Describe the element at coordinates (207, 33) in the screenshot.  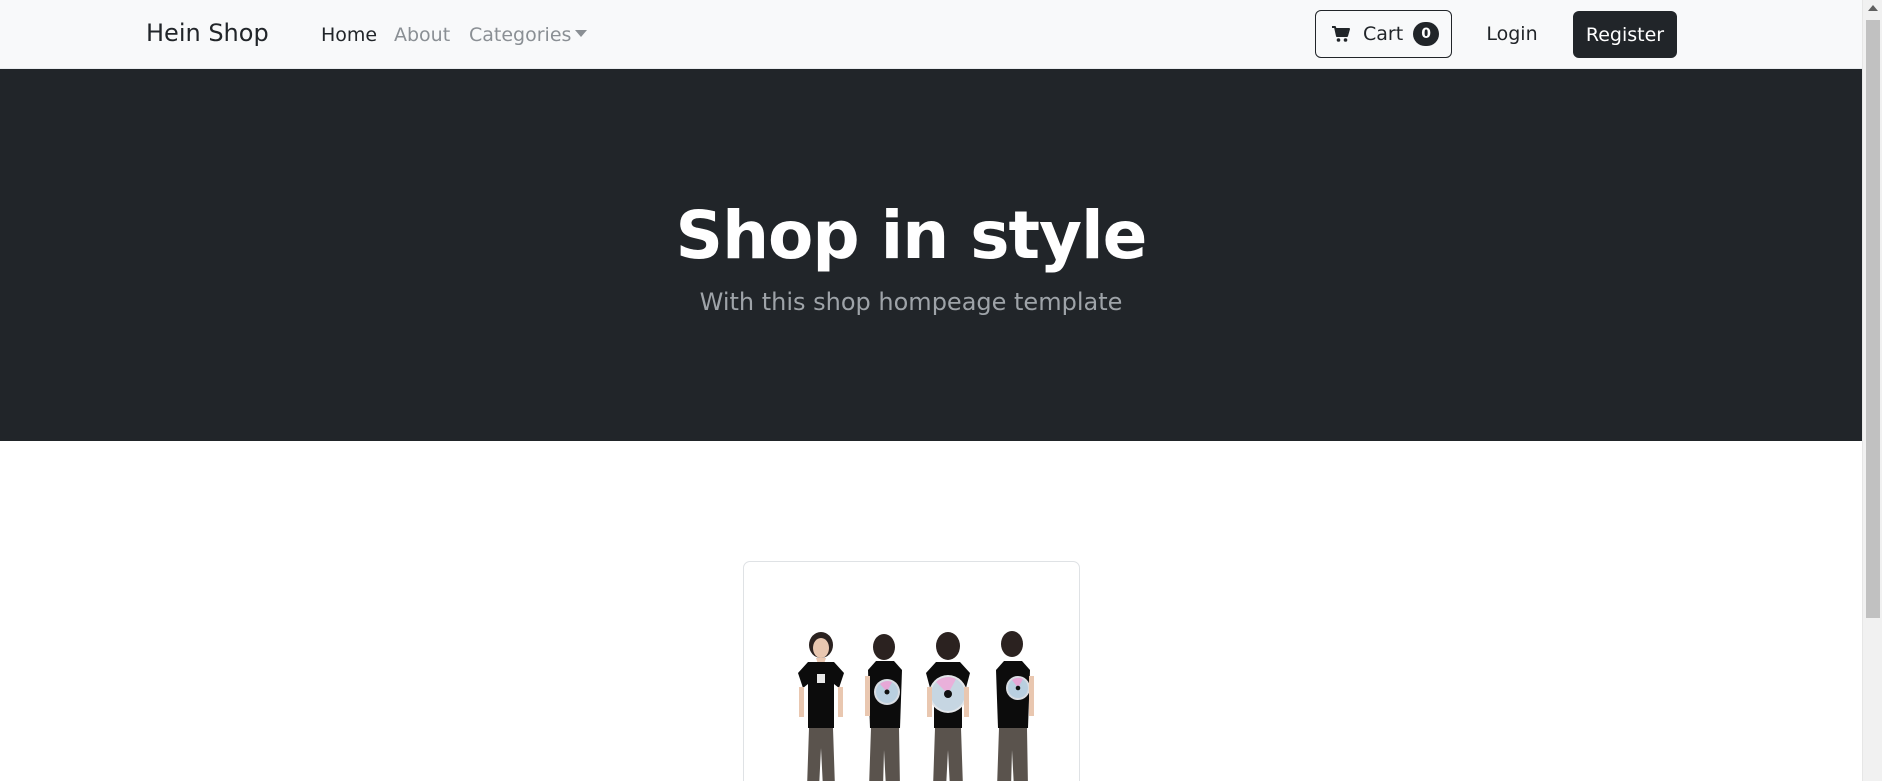
I see `brand-link: Hein Shop` at that location.